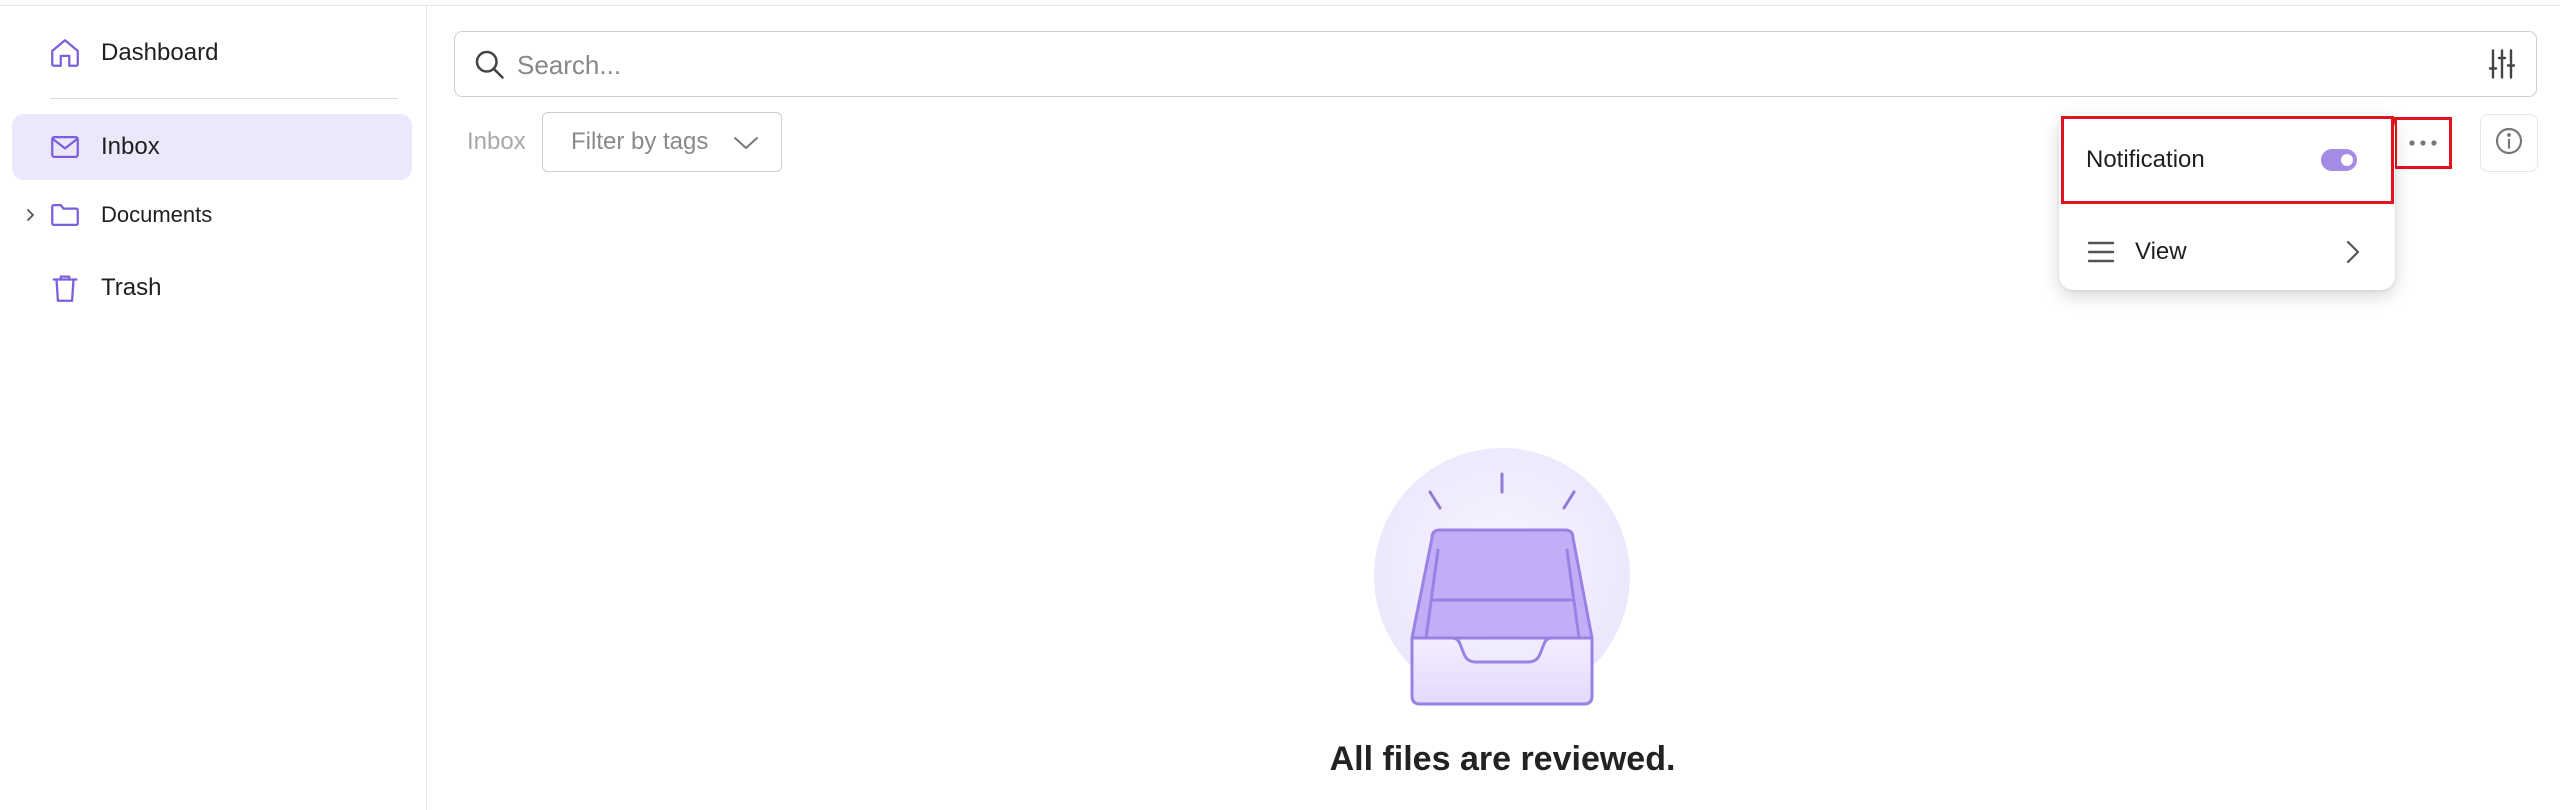 The width and height of the screenshot is (2560, 810). What do you see at coordinates (1502, 759) in the screenshot?
I see `empty-state-message: All files are reviewed.` at bounding box center [1502, 759].